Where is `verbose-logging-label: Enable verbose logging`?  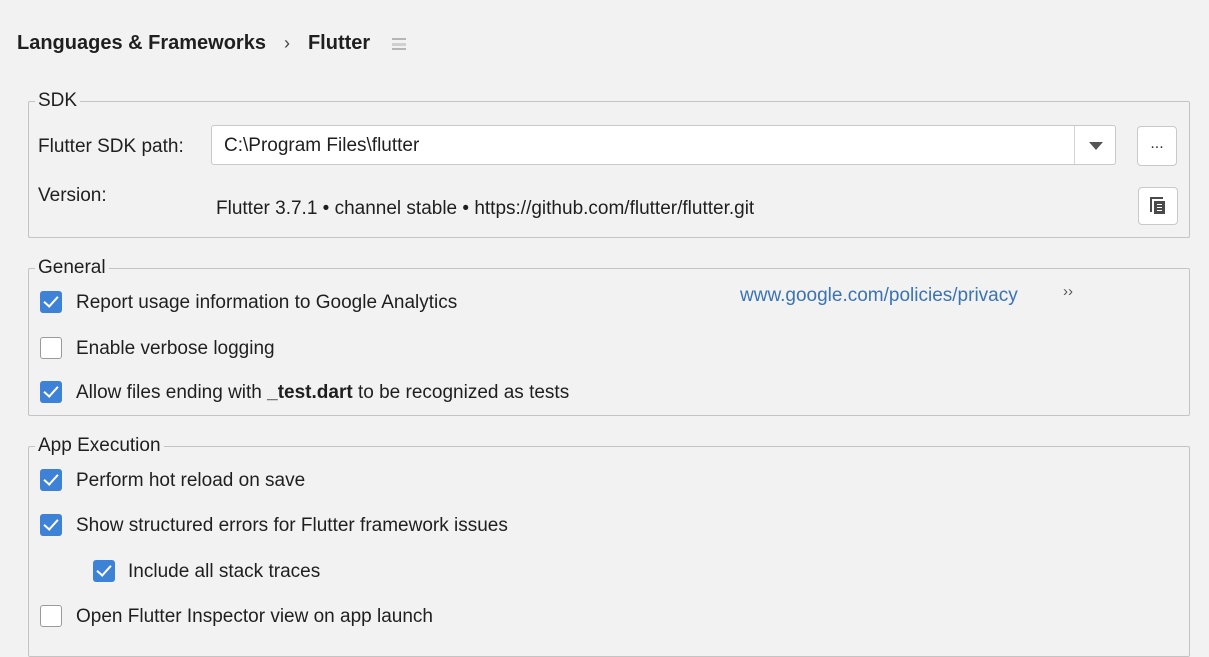
verbose-logging-label: Enable verbose logging is located at coordinates (175, 349).